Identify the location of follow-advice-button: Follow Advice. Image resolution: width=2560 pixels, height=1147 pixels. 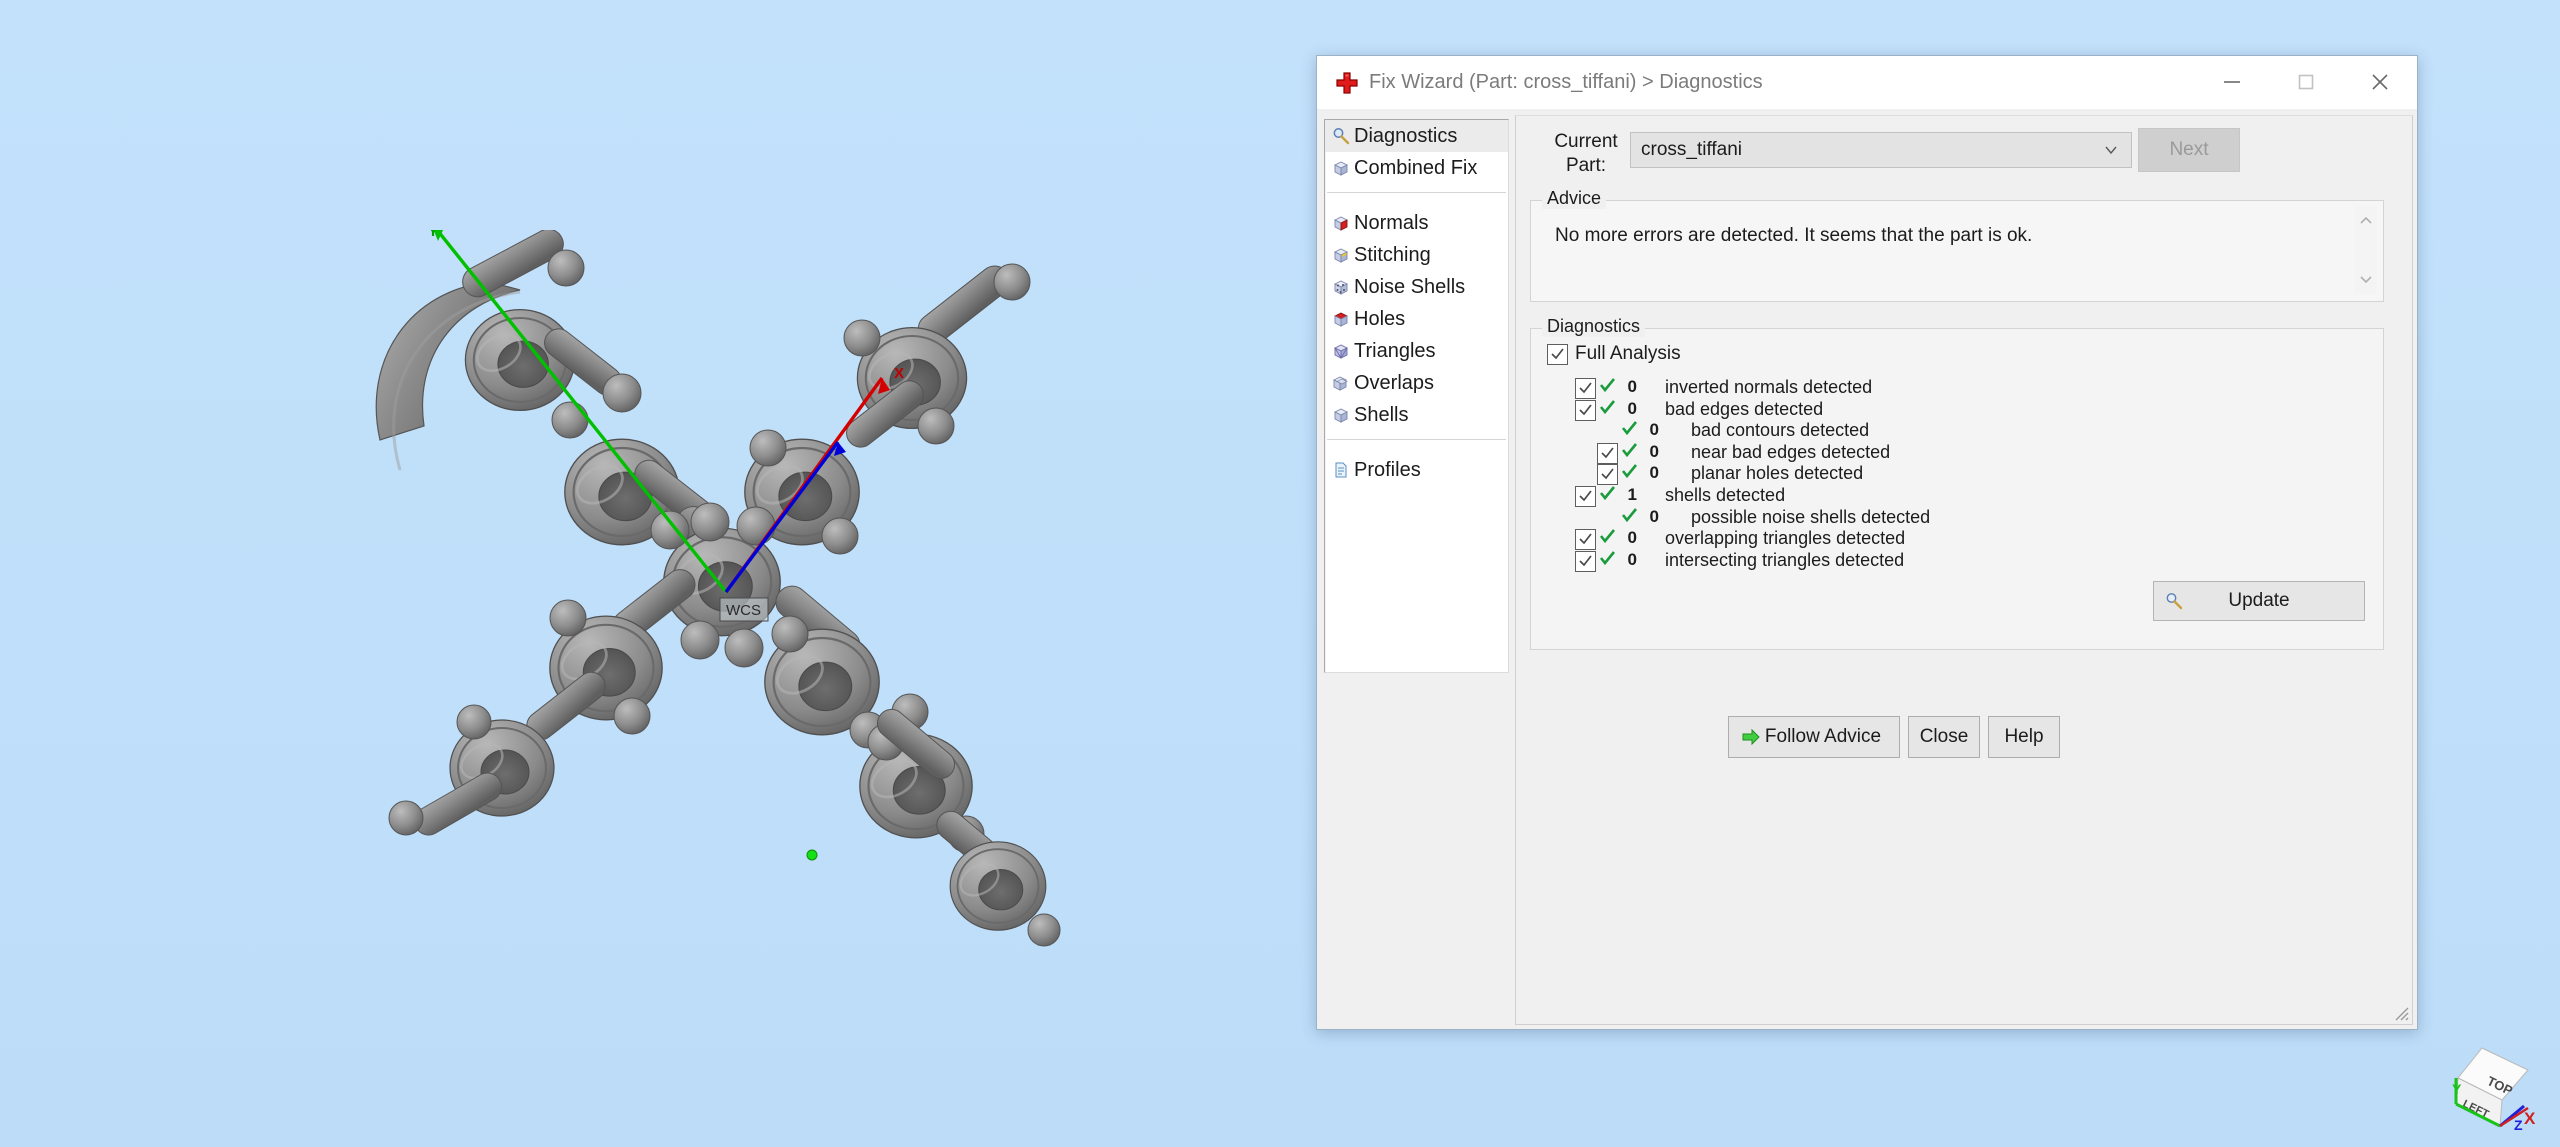
(1814, 737).